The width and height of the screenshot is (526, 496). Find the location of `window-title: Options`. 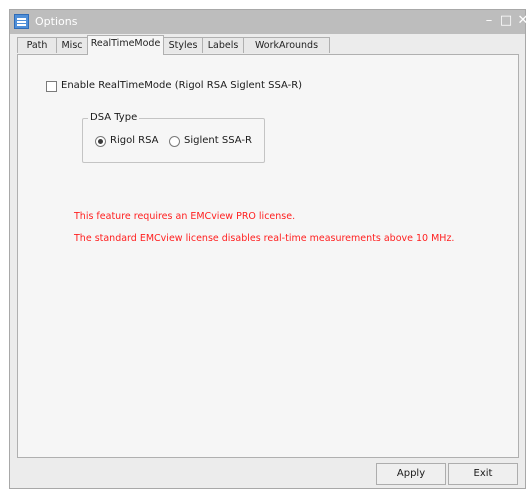

window-title: Options is located at coordinates (56, 21).